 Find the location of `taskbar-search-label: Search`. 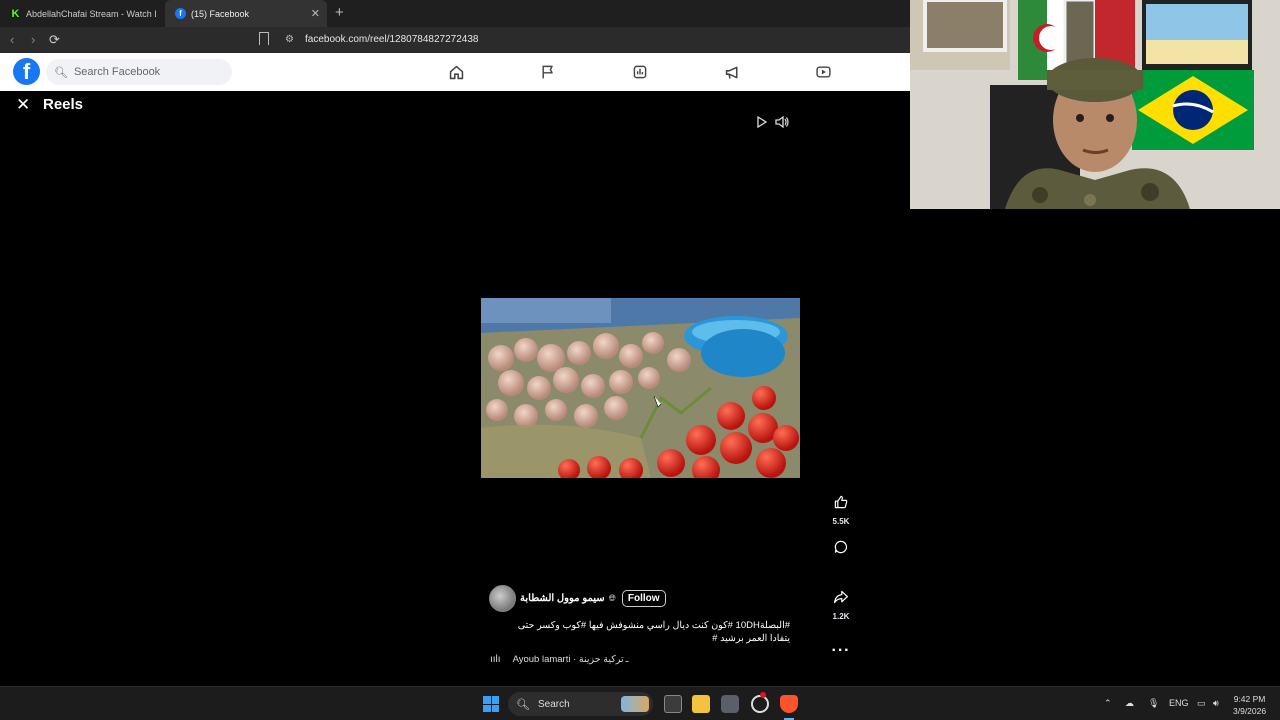

taskbar-search-label: Search is located at coordinates (553, 704).